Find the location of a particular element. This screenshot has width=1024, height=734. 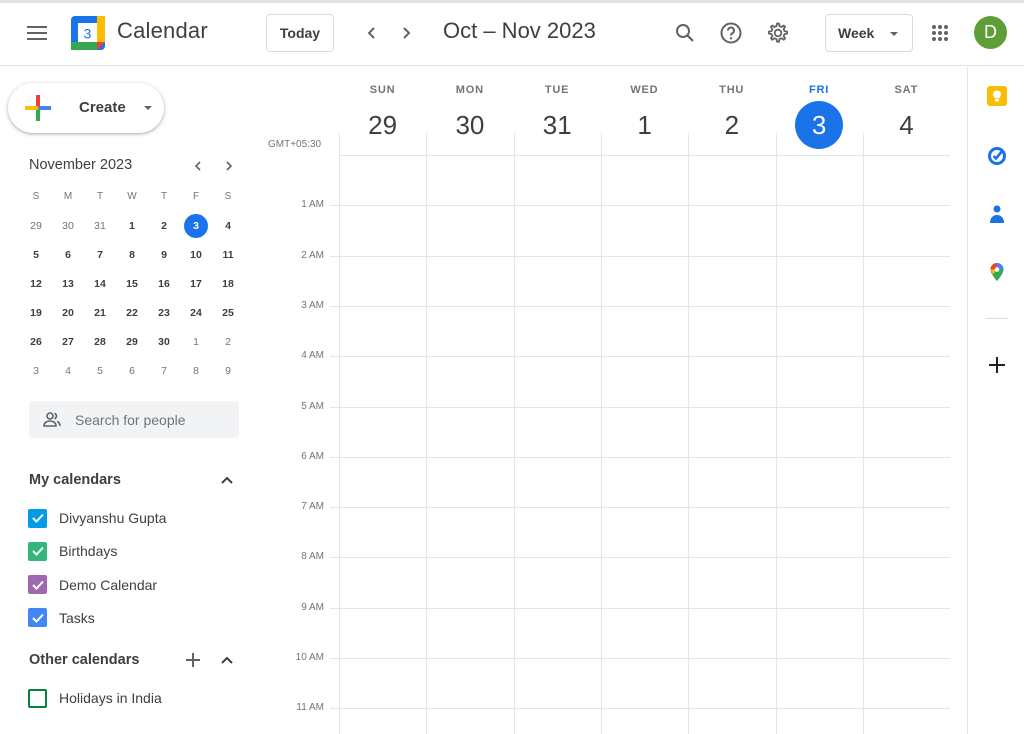

keep-button is located at coordinates (997, 96).